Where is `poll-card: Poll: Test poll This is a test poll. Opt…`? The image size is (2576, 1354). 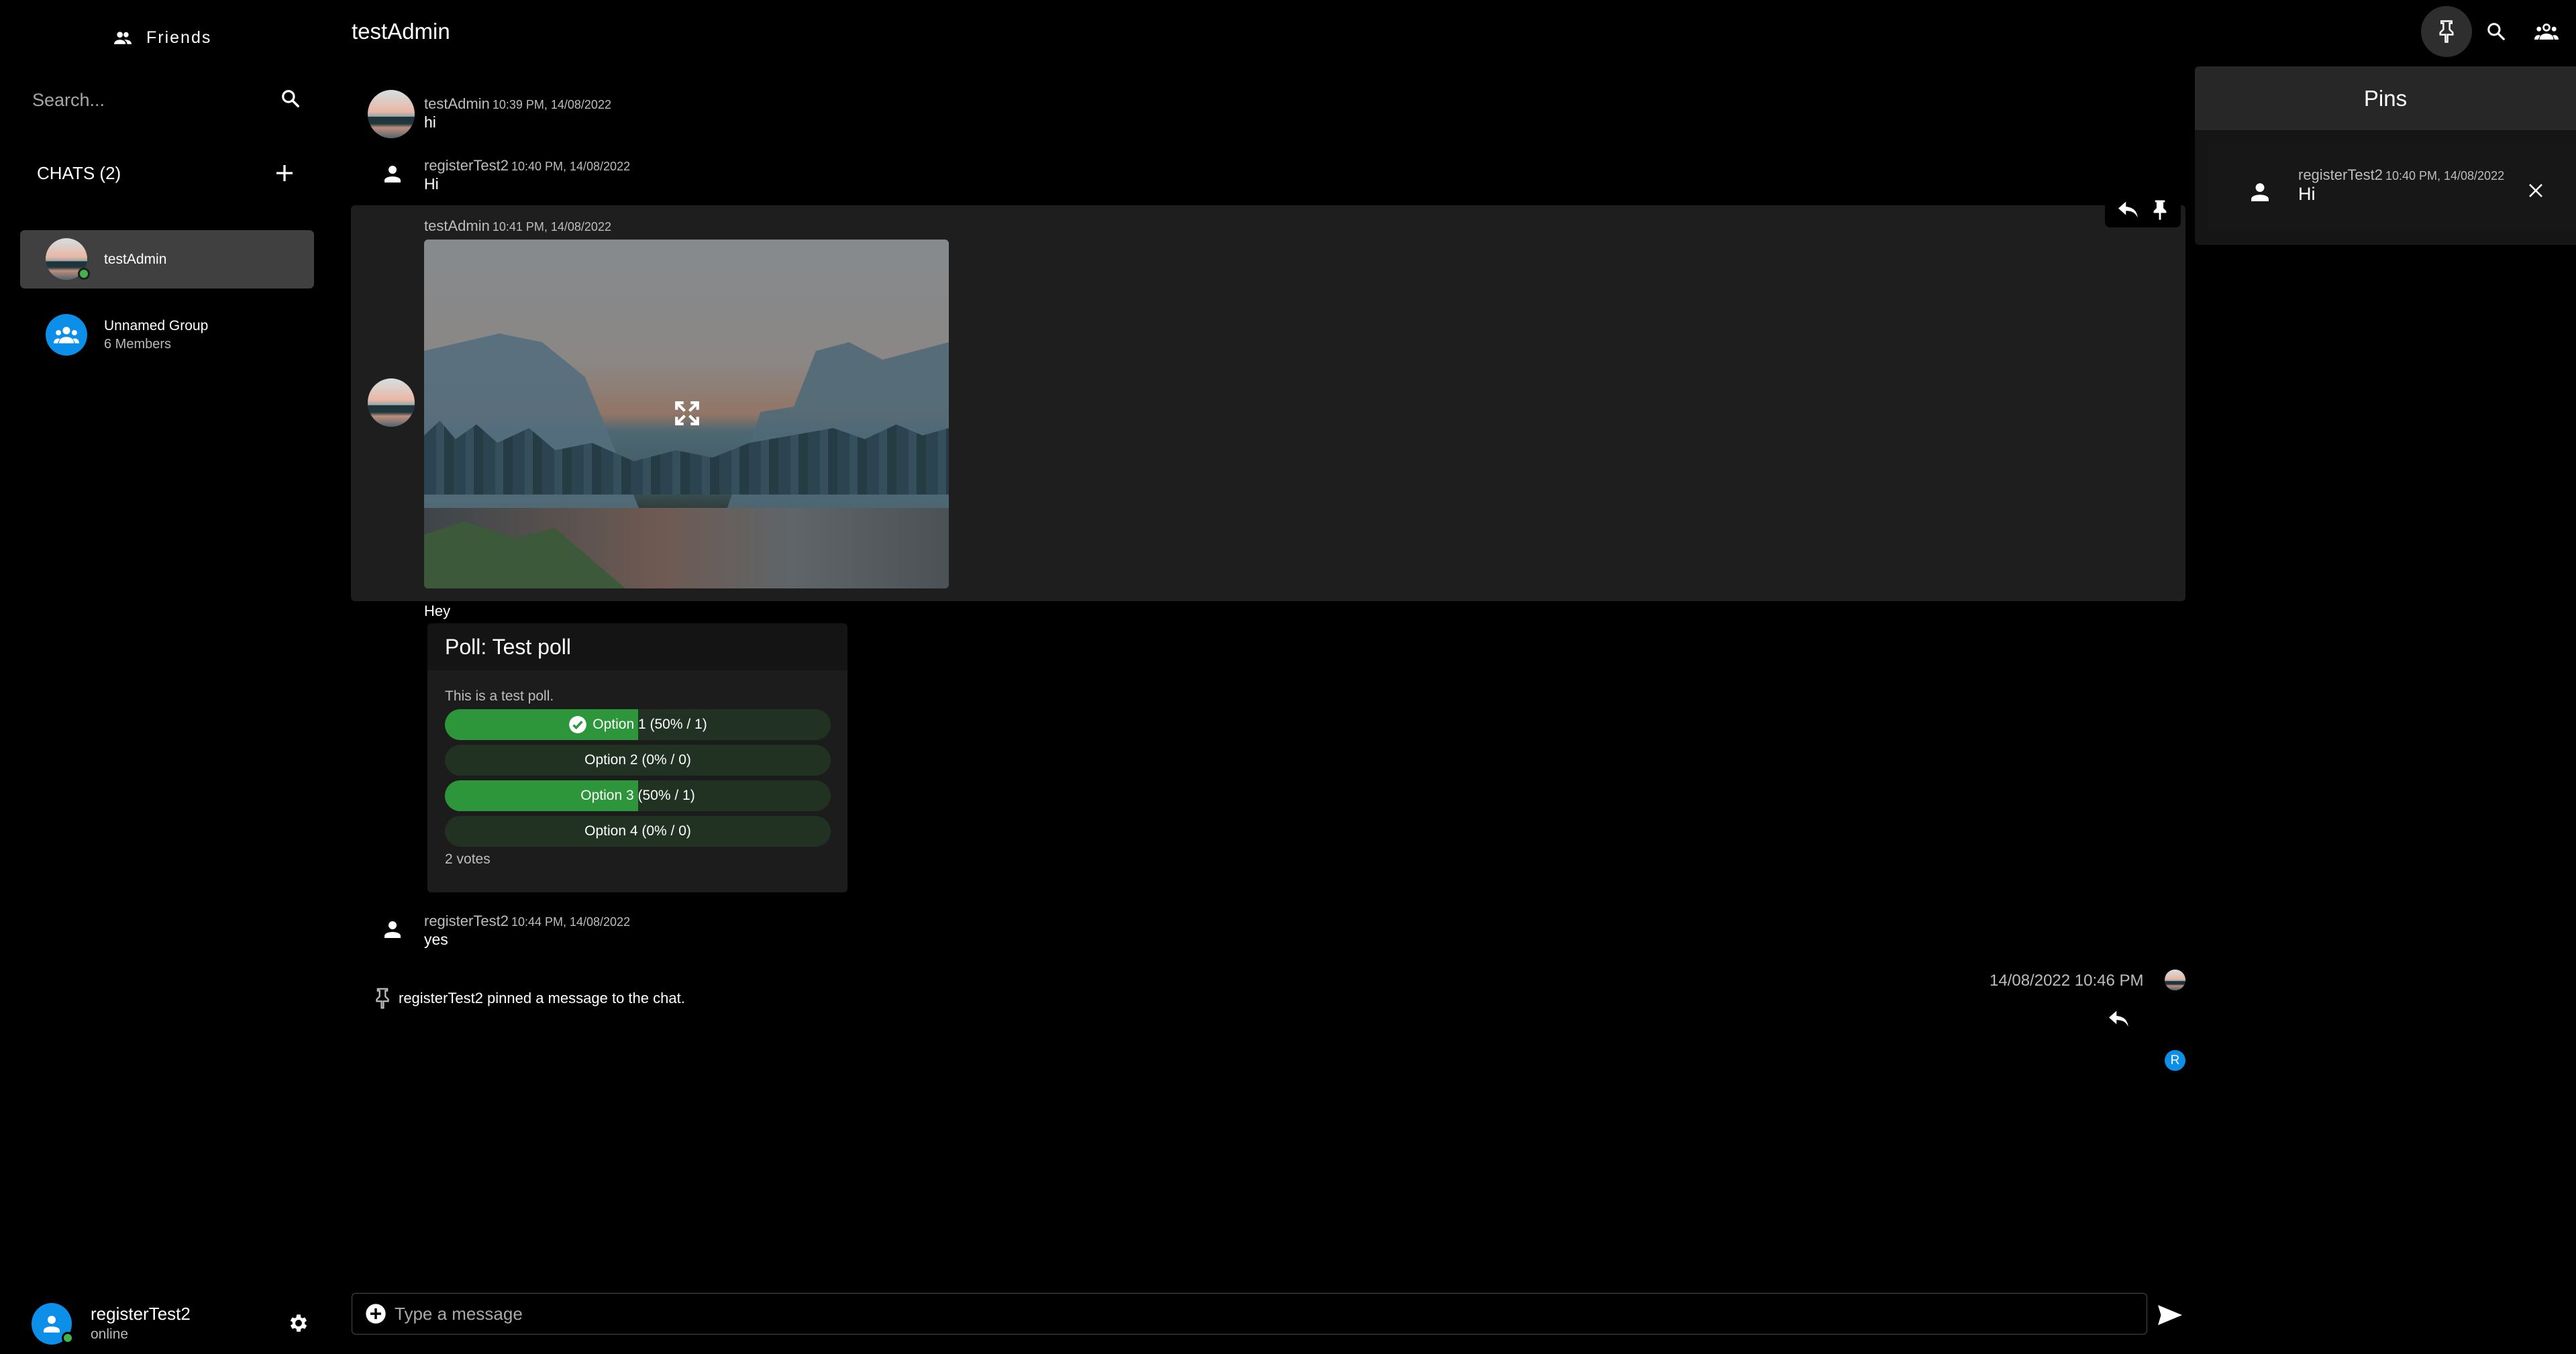
poll-card: Poll: Test poll This is a test poll. Opt… is located at coordinates (637, 758).